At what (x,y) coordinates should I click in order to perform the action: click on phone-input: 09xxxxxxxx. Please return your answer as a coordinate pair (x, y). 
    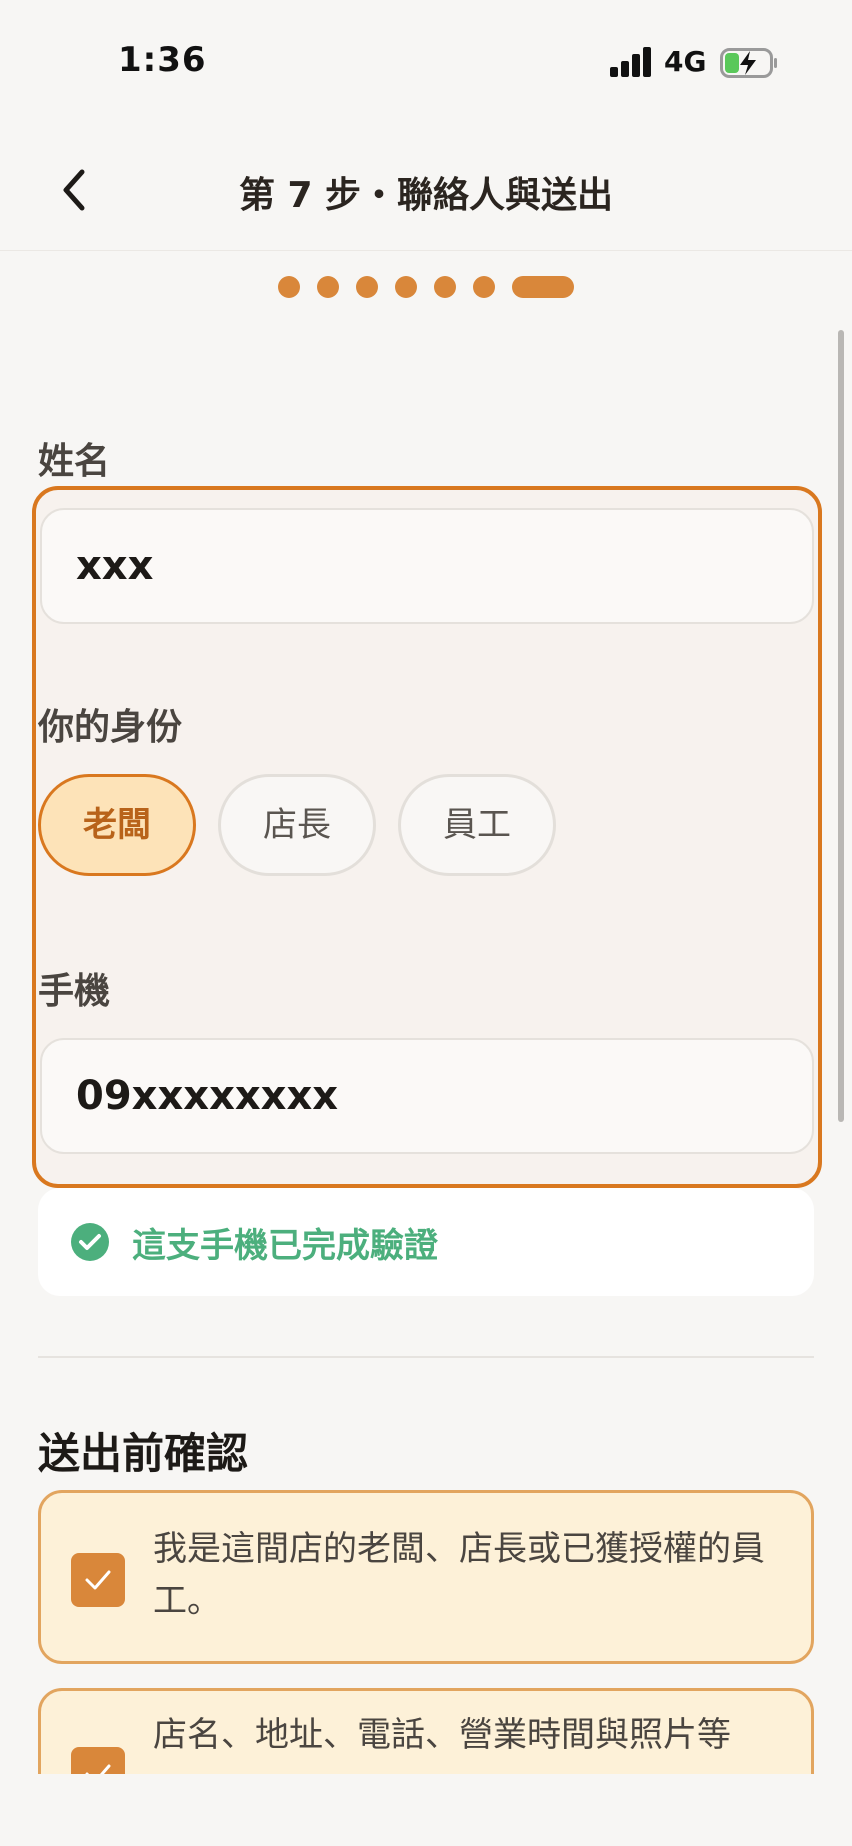
    Looking at the image, I should click on (427, 1096).